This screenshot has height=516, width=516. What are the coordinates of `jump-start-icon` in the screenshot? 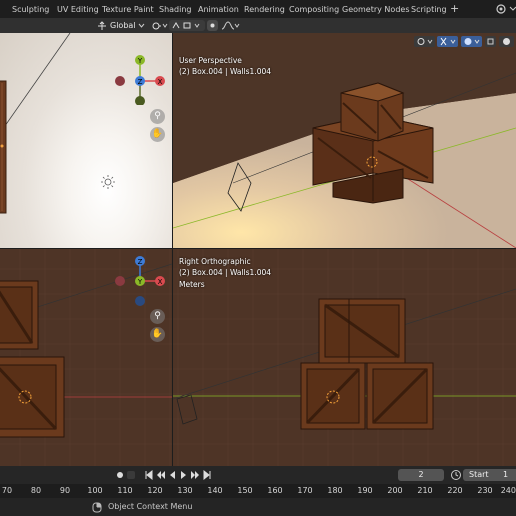 It's located at (149, 475).